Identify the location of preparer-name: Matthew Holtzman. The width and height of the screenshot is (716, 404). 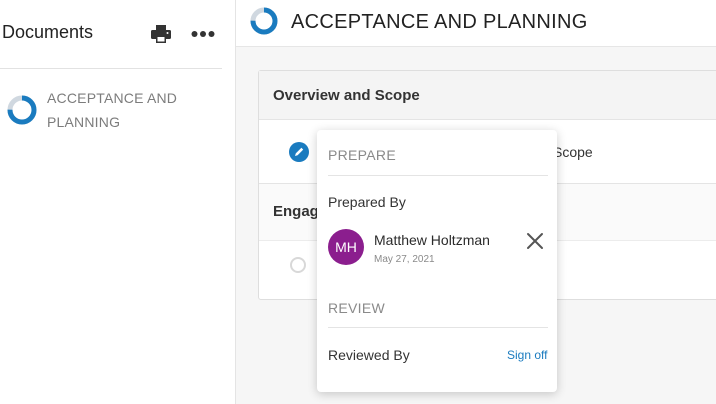
(432, 240).